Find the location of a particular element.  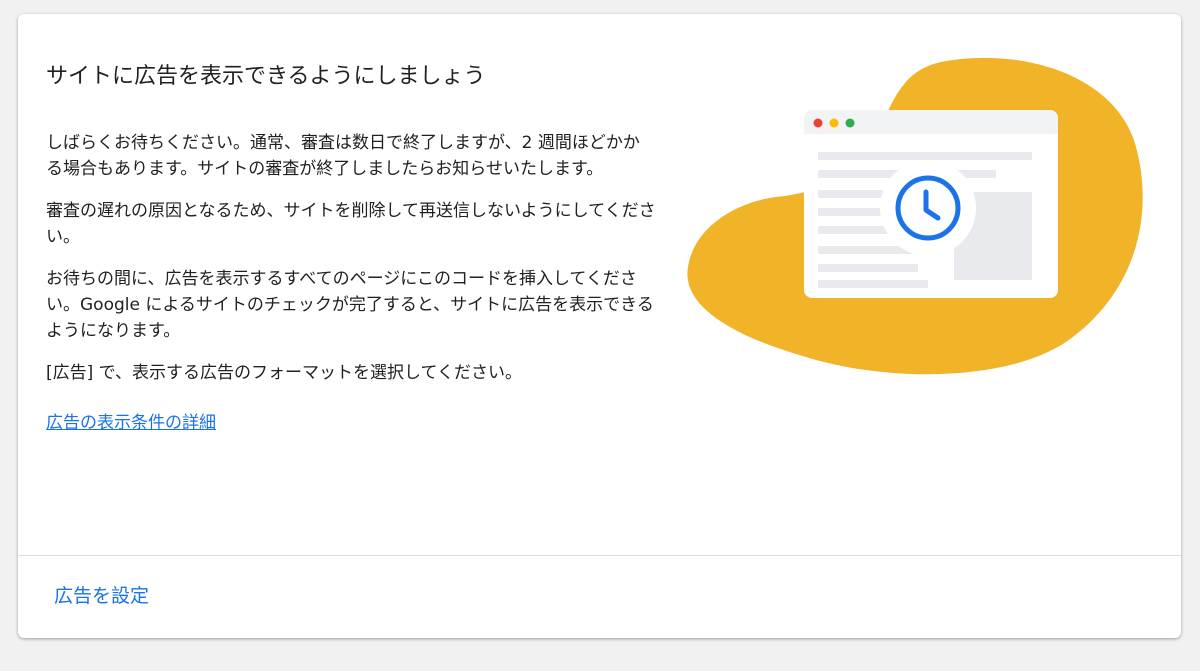

window-close-dot is located at coordinates (818, 123).